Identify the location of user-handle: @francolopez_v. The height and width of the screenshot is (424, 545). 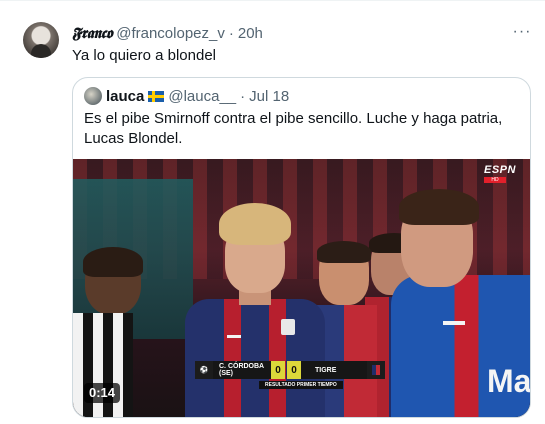
(170, 33).